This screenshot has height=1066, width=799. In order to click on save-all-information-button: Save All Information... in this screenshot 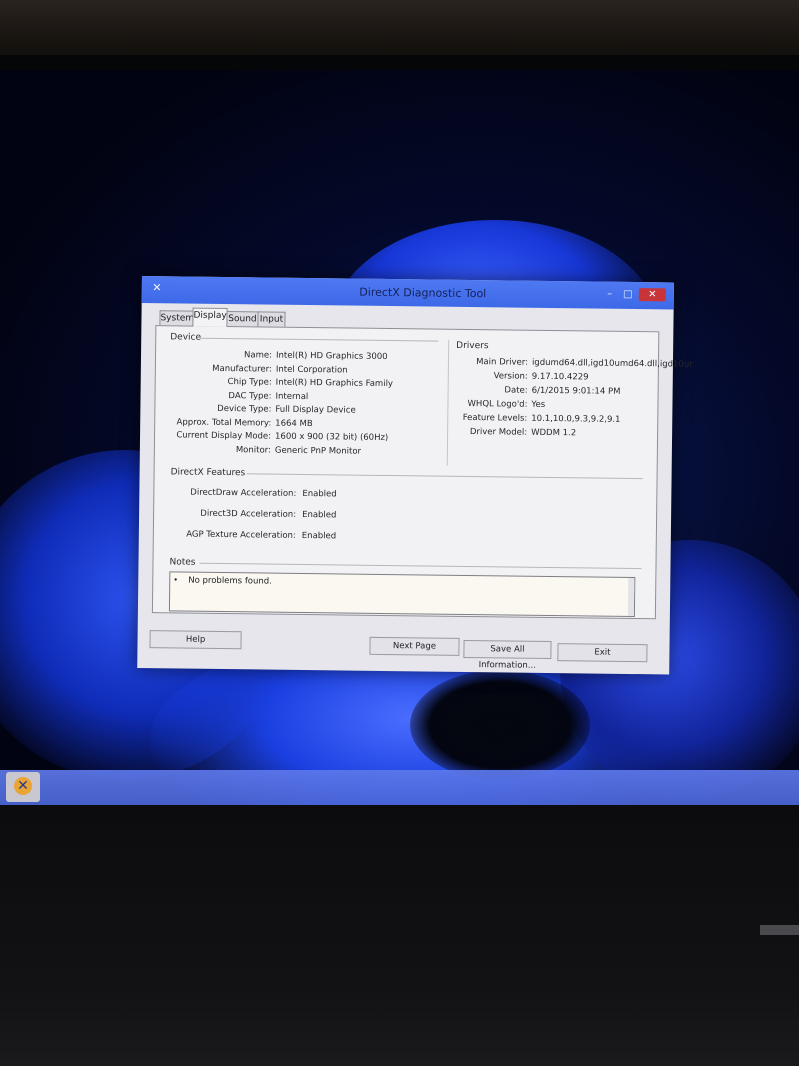, I will do `click(507, 655)`.